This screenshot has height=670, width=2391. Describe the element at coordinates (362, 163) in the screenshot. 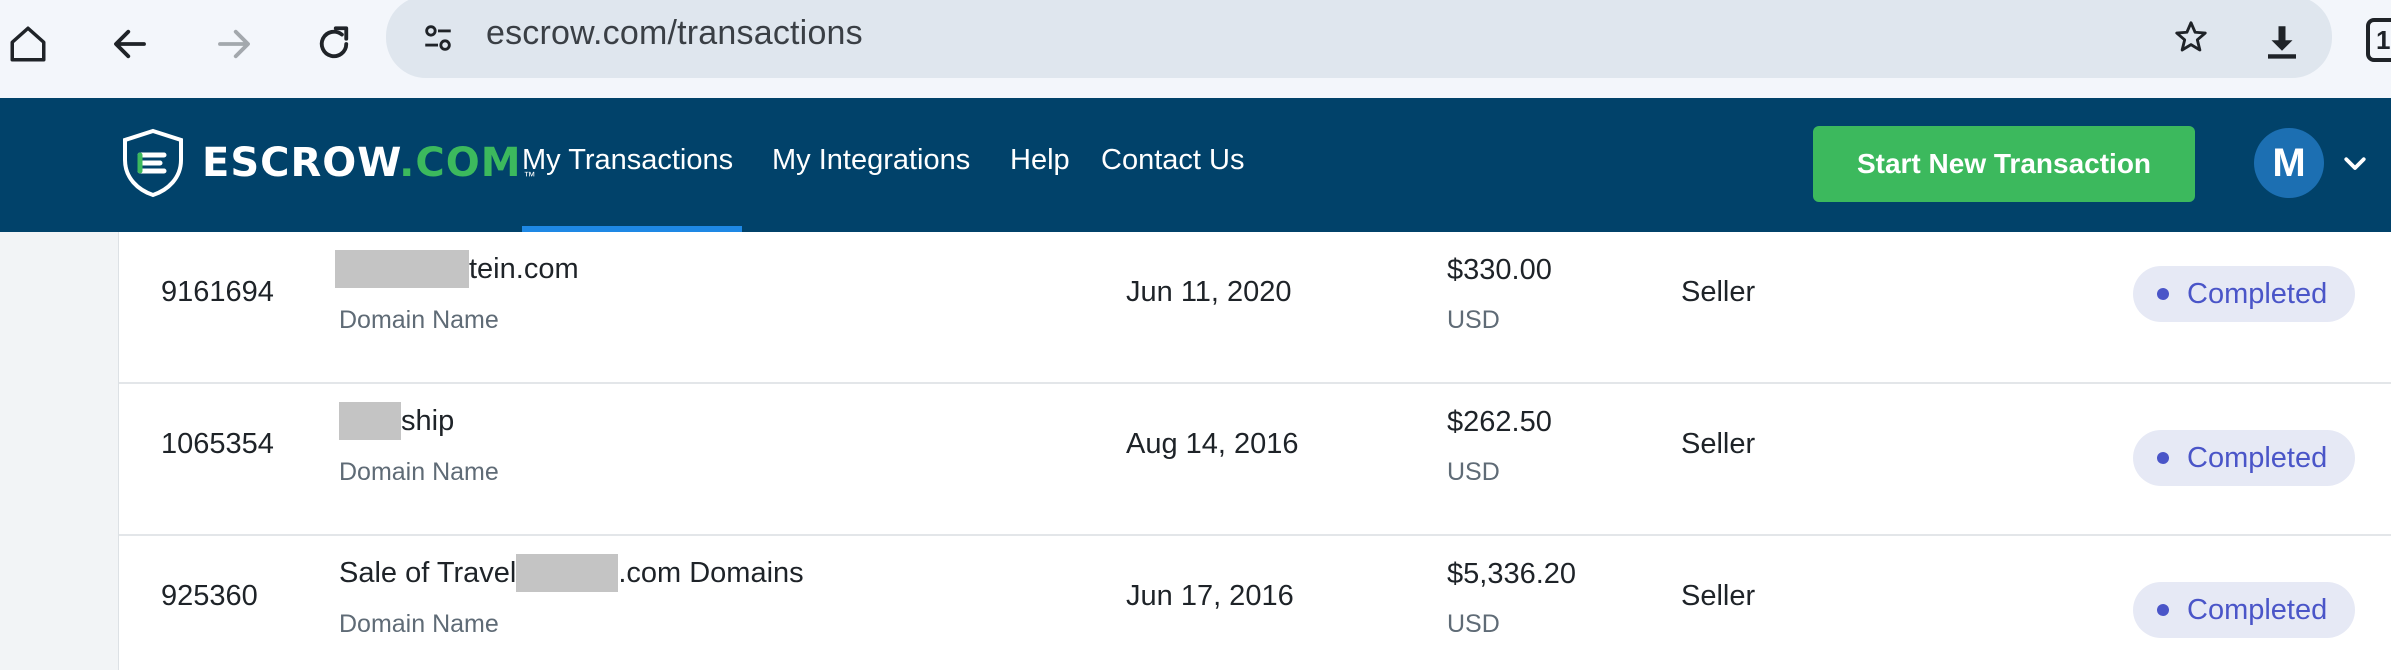

I see `logo-wordmark: ESCROW.COM` at that location.